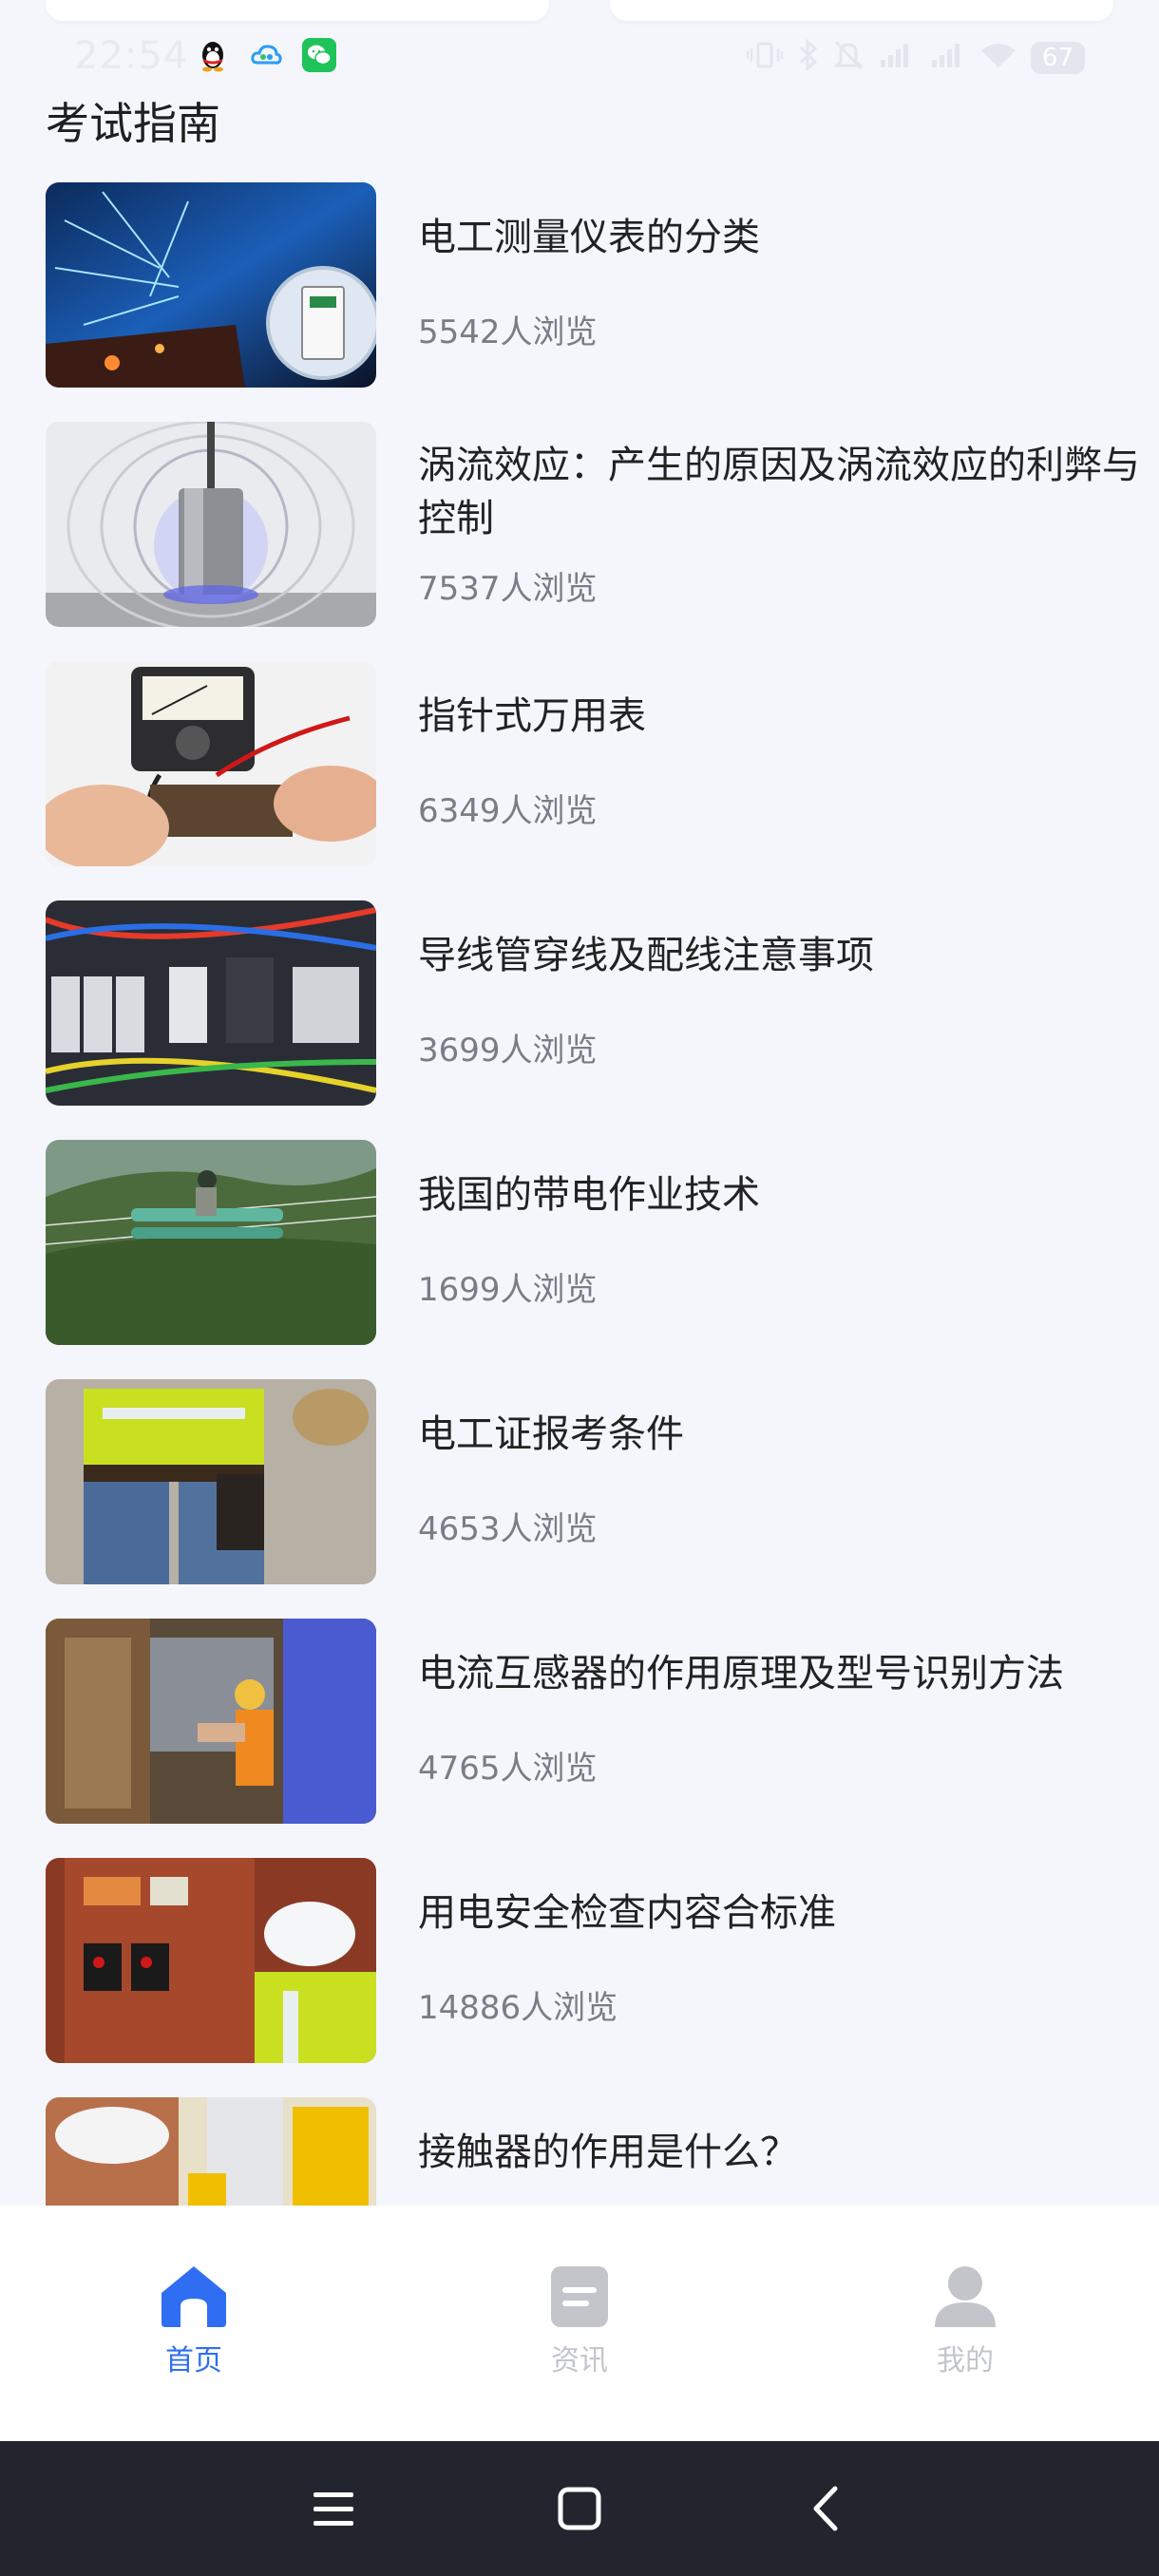 This screenshot has height=2576, width=1159. I want to click on article-title: 接触器的作用是什么？, so click(608, 2152).